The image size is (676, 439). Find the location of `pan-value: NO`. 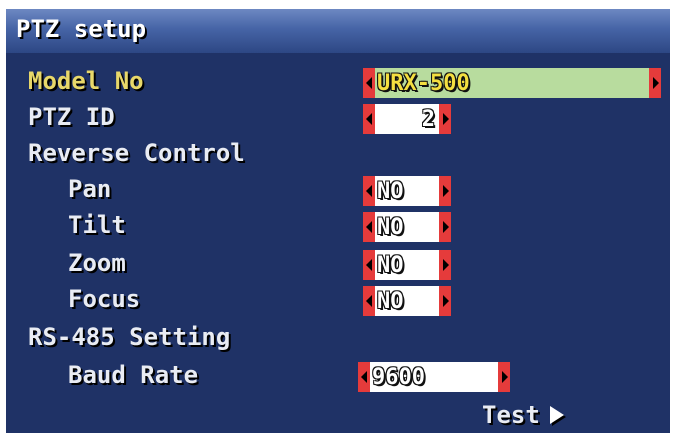

pan-value: NO is located at coordinates (390, 191).